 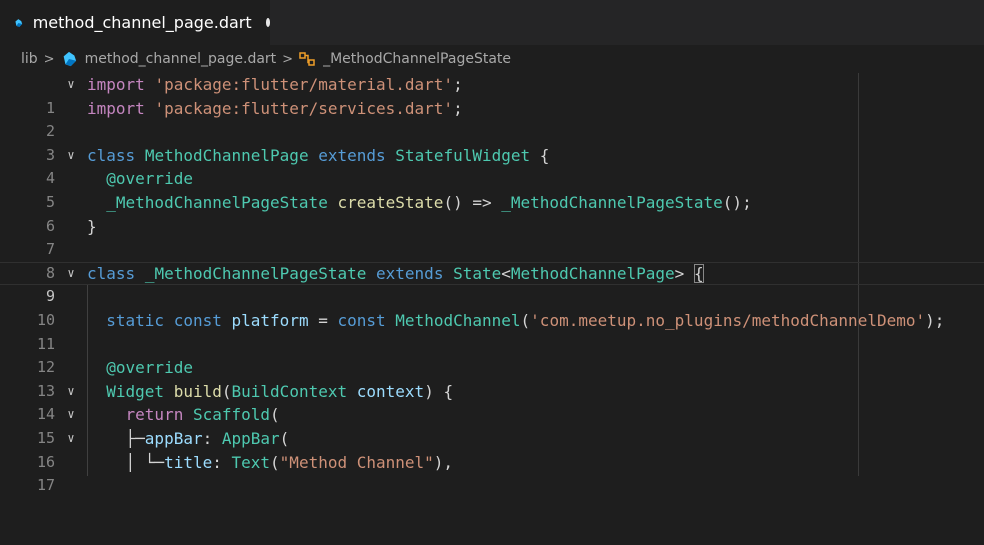 I want to click on breadcrumb-symbol: _MethodChannelPageState, so click(x=405, y=59).